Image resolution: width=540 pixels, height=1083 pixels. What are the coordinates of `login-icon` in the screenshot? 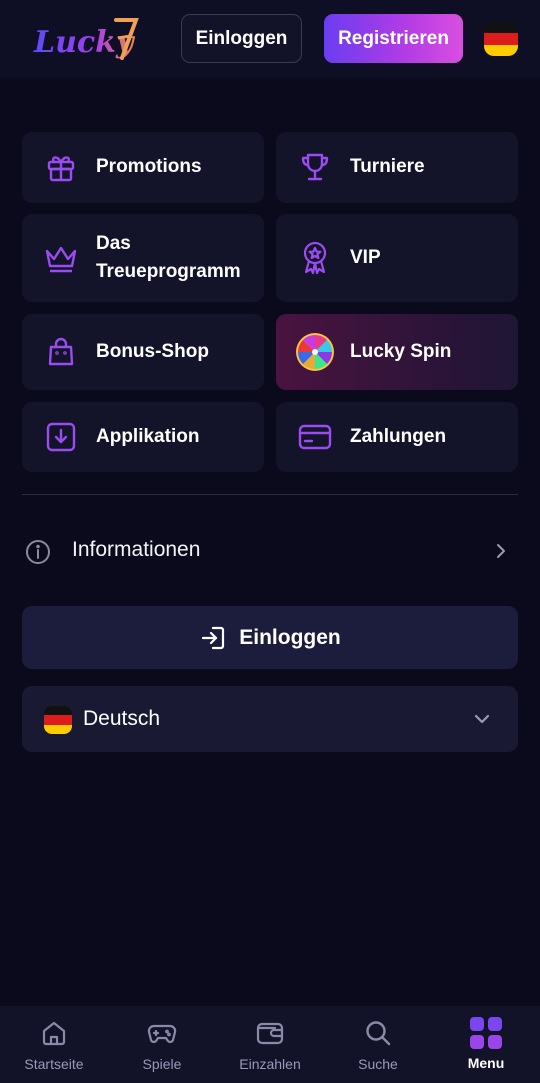 It's located at (213, 638).